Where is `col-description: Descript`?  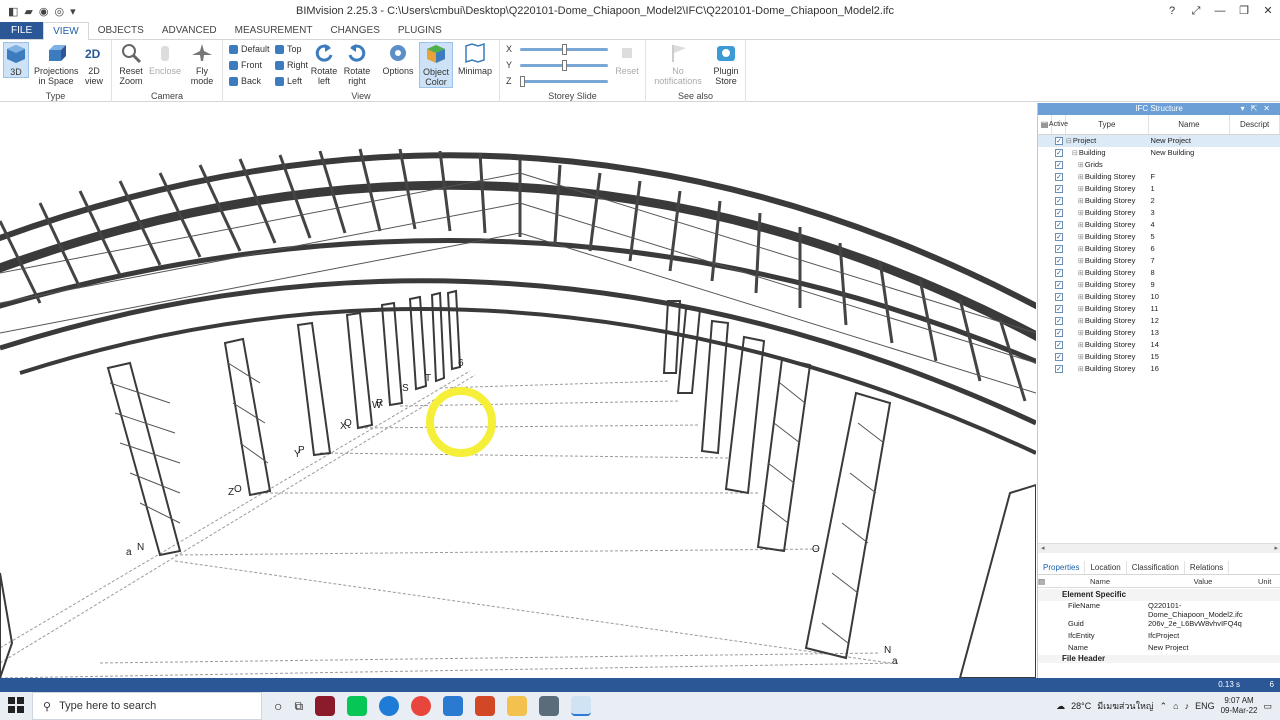 col-description: Descript is located at coordinates (1255, 124).